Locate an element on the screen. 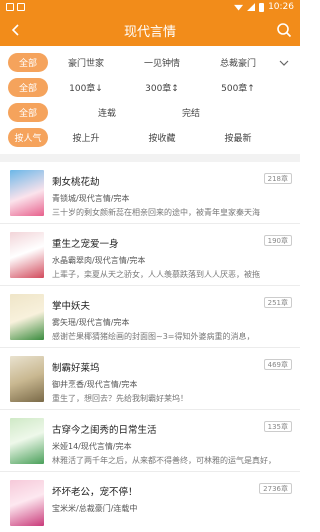  filter-option-favorites: 按收藏 is located at coordinates (161, 137).